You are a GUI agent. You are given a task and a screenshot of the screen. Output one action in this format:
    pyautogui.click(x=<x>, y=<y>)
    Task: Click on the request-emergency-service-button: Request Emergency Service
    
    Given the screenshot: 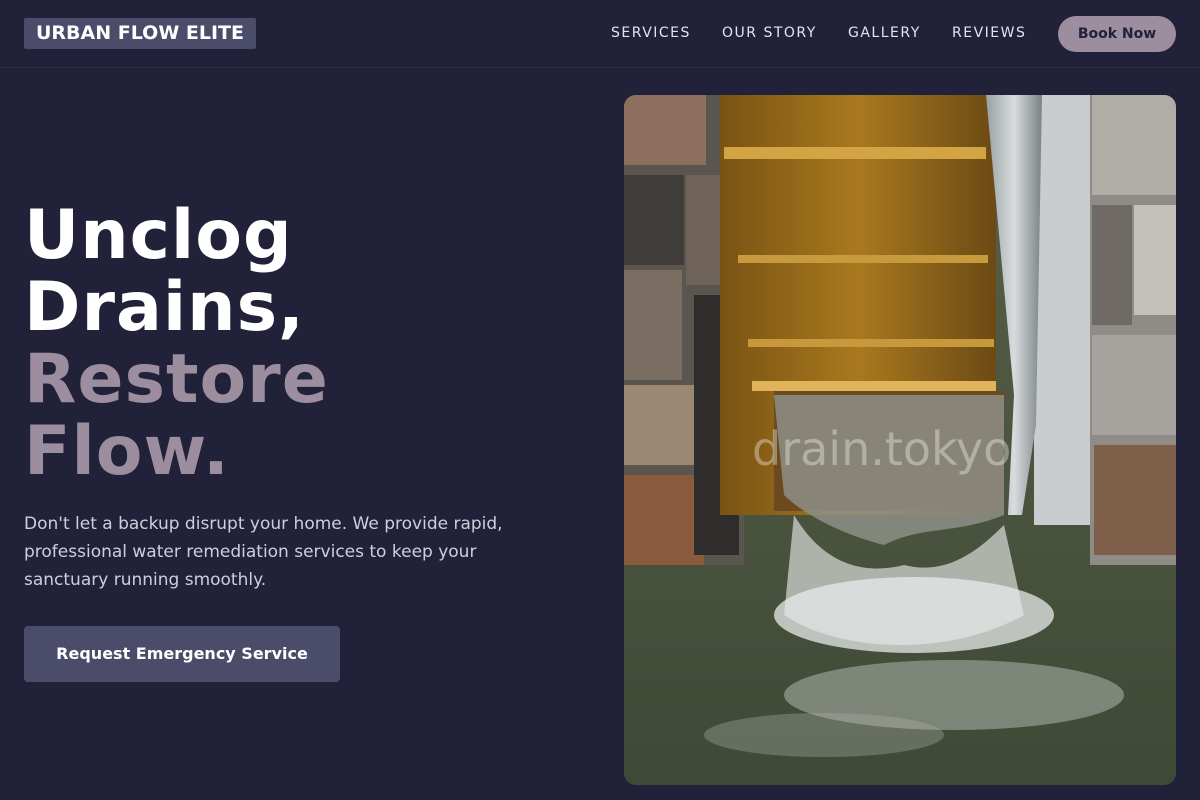 What is the action you would take?
    pyautogui.click(x=182, y=654)
    